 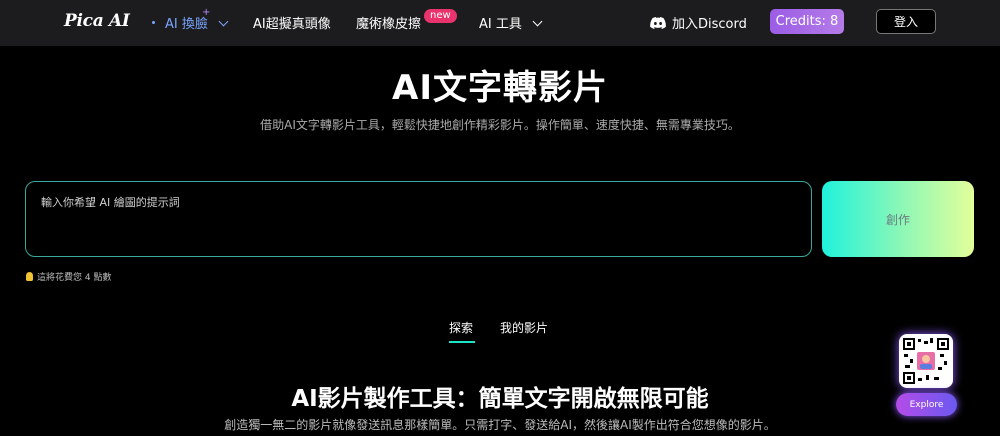 I want to click on nav-ai-tools-label: AI 工具, so click(x=500, y=24).